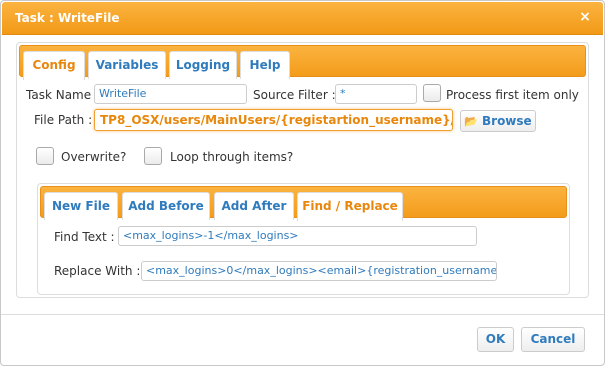  I want to click on browse-button: 📂 Browse, so click(498, 121).